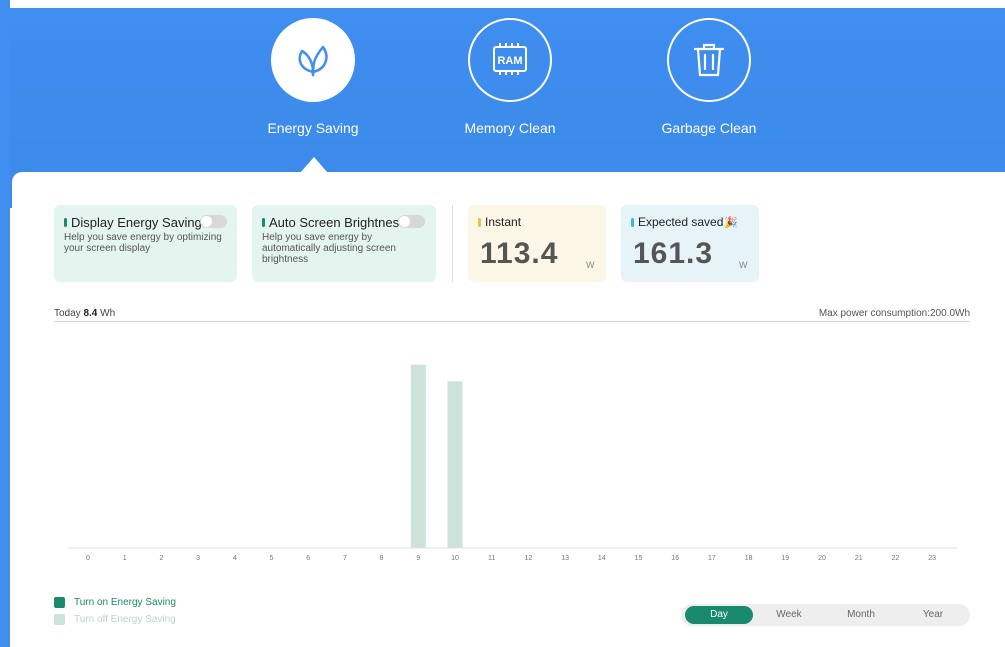  I want to click on x-tick-label: 6, so click(308, 558).